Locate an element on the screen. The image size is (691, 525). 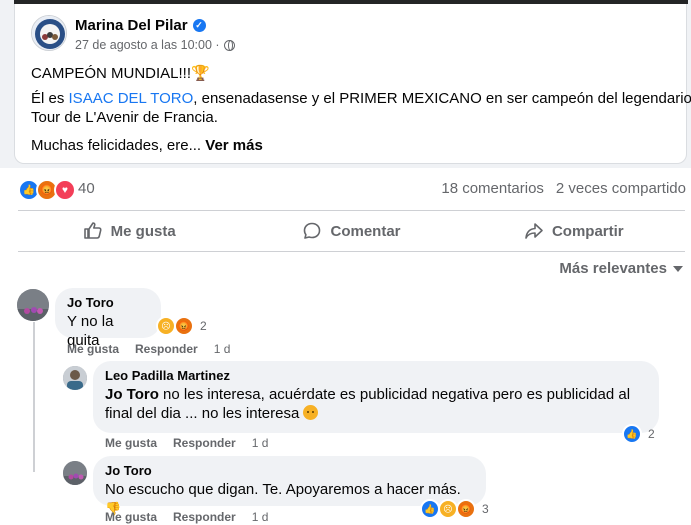
post-meta: 27 de agosto a las 10:00 · is located at coordinates (155, 45).